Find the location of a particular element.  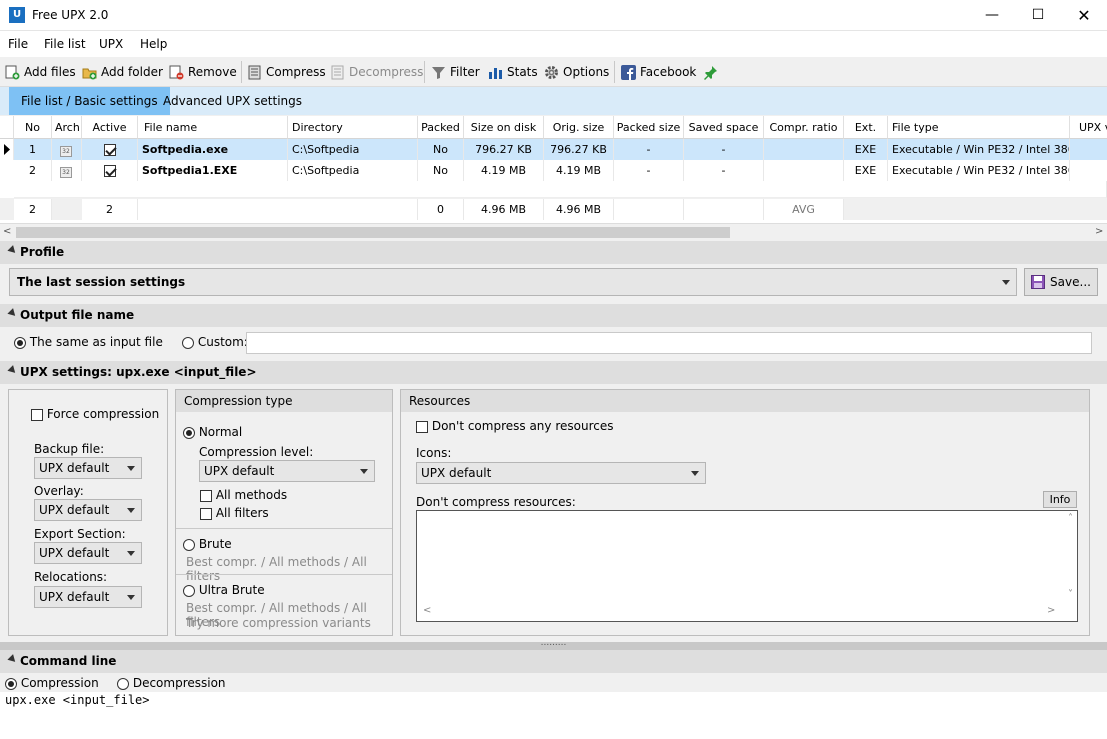

filter-button: Filter is located at coordinates (455, 72).